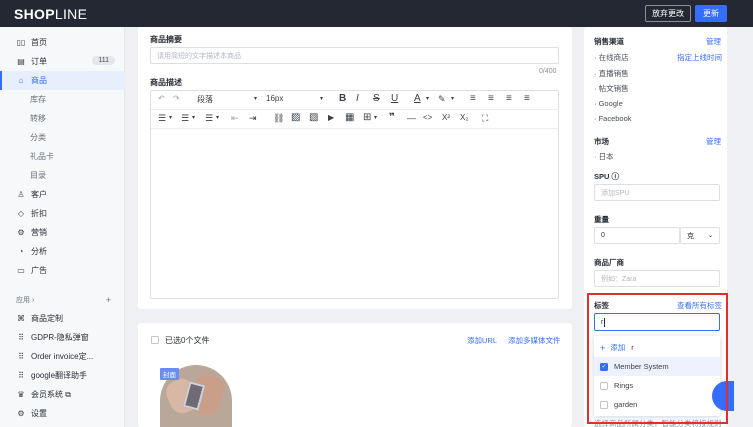  I want to click on vendor-input: 例如：Zara, so click(657, 278).